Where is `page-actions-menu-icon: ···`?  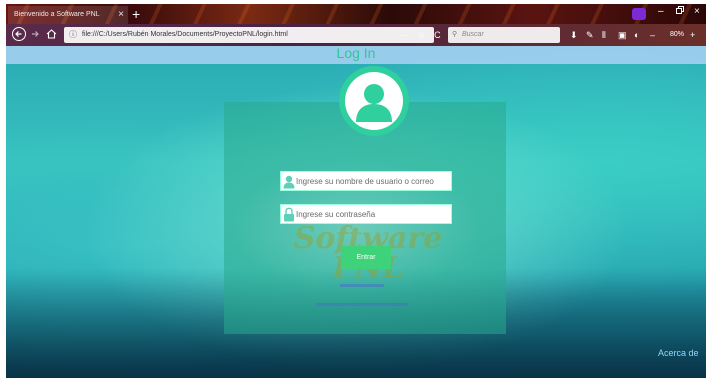
page-actions-menu-icon: ··· is located at coordinates (404, 35).